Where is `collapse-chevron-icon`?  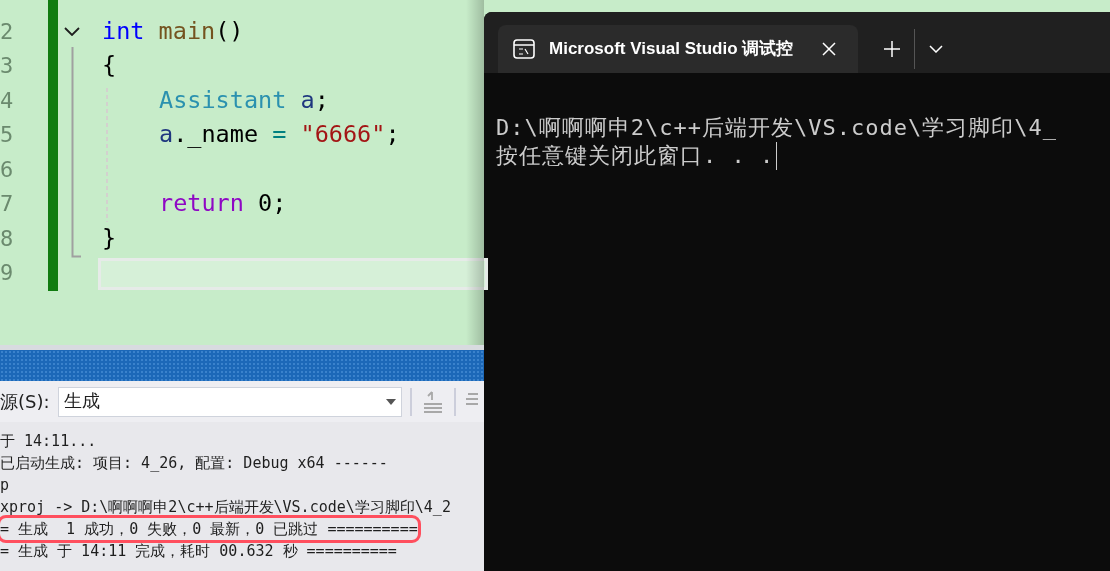 collapse-chevron-icon is located at coordinates (72, 31).